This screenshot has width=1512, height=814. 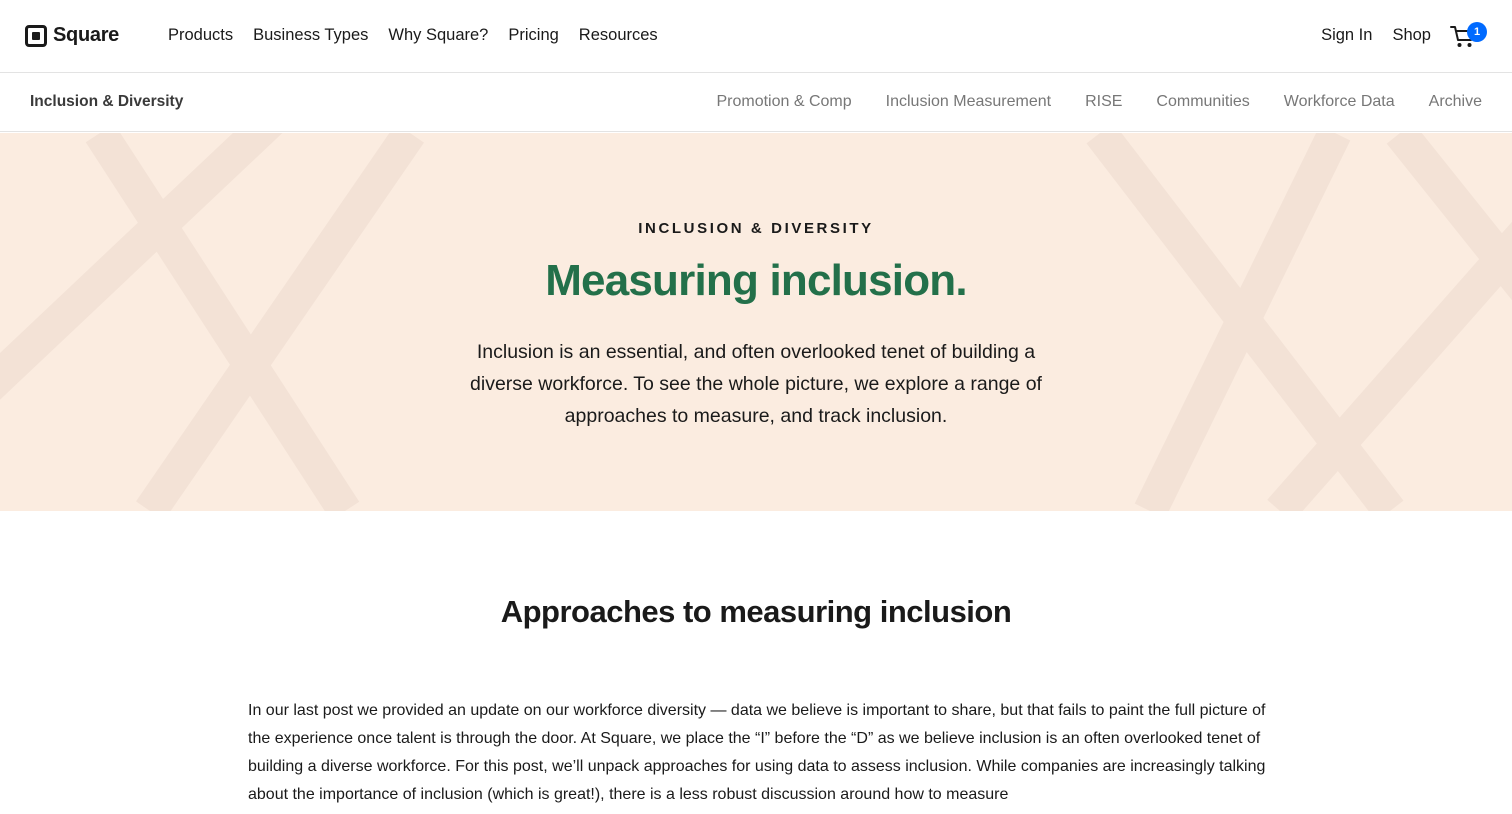 What do you see at coordinates (1376, 35) in the screenshot?
I see `account-nav: Sign In Shop` at bounding box center [1376, 35].